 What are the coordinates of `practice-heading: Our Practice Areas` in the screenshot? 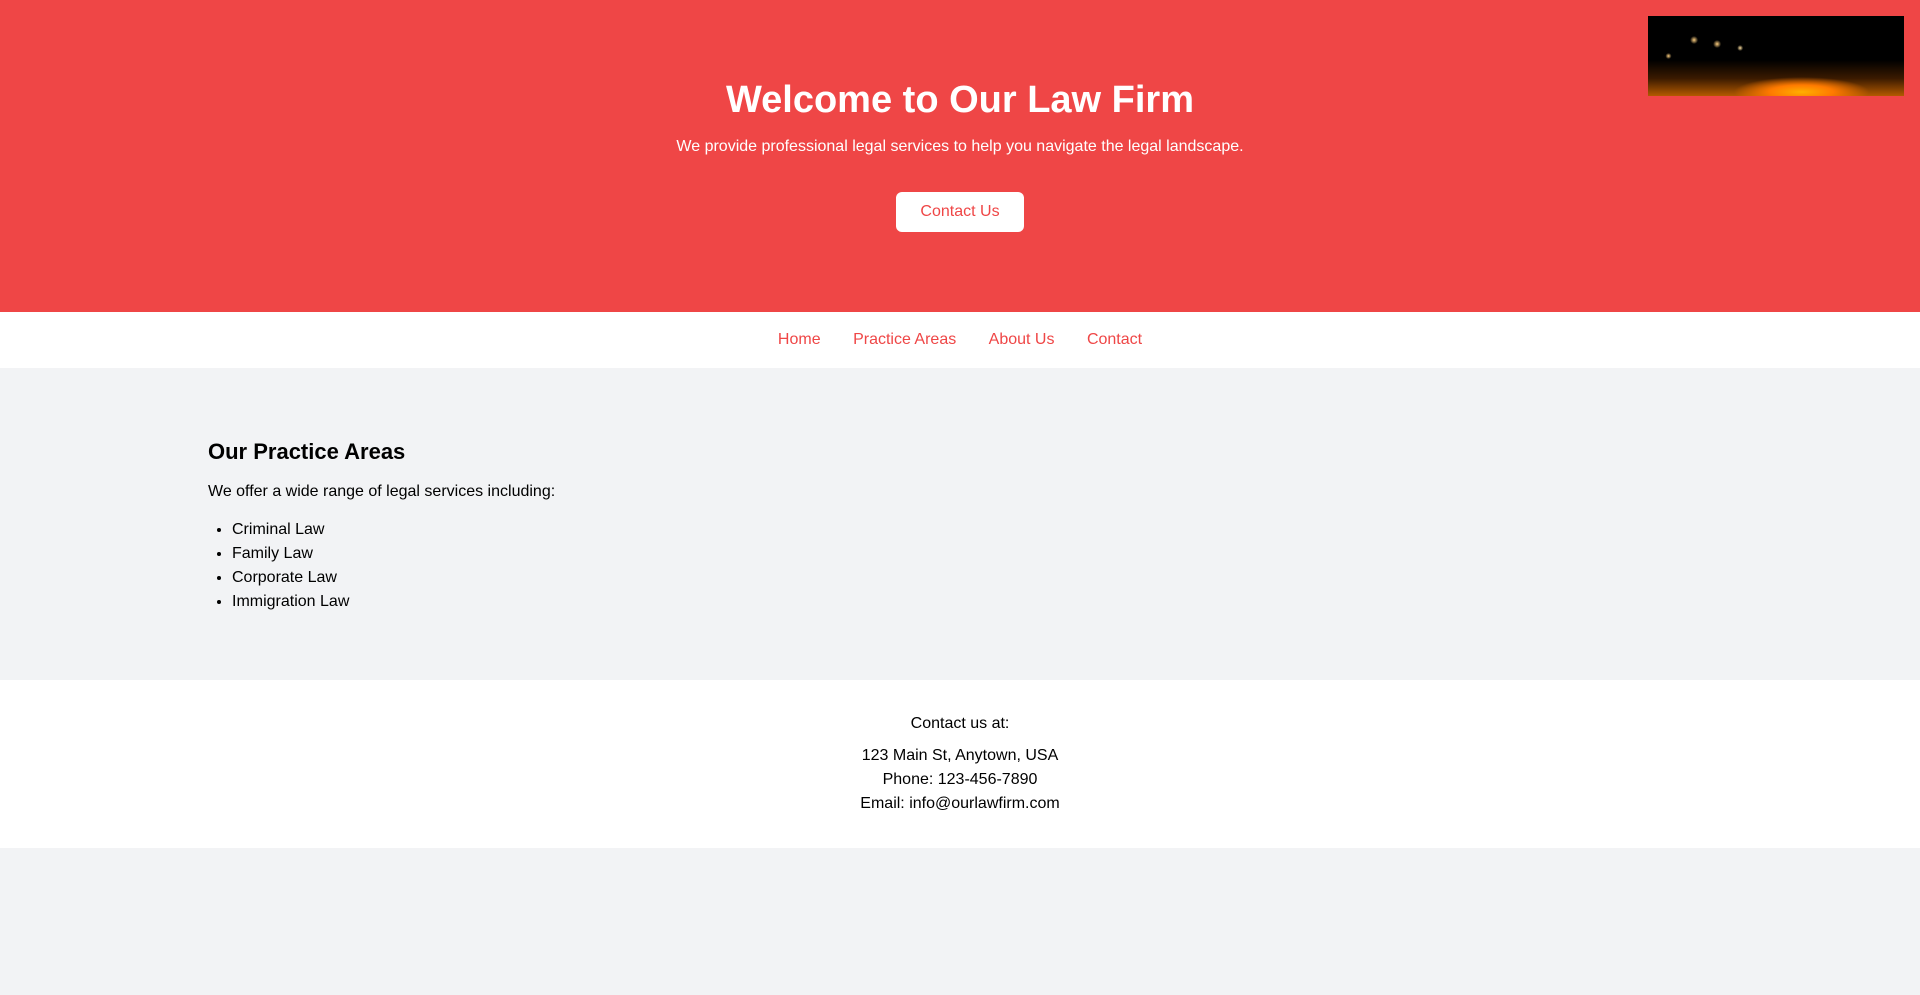 It's located at (307, 451).